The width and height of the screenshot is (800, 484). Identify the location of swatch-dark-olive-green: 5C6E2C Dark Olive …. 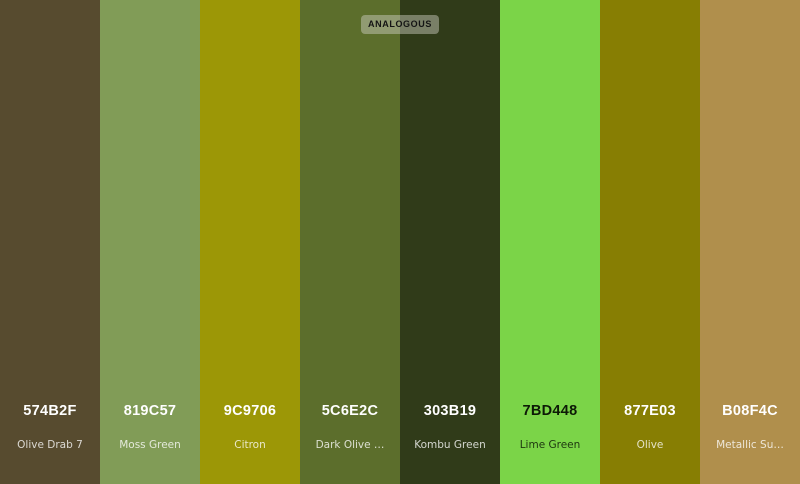
(350, 242).